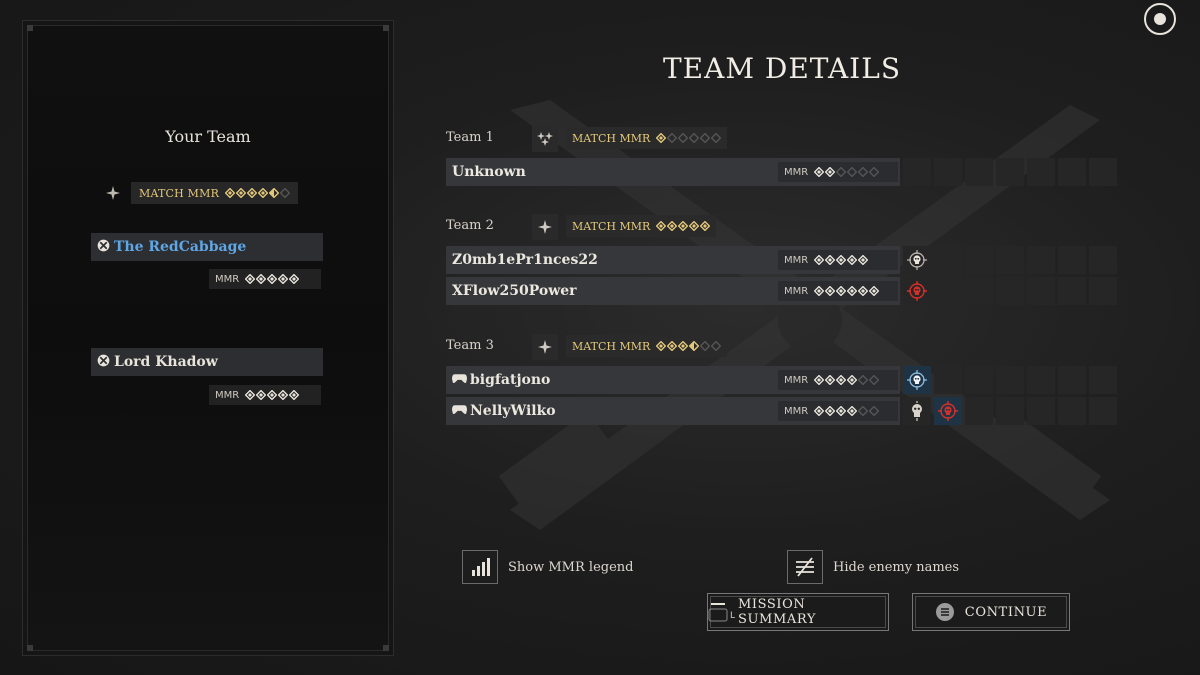  What do you see at coordinates (948, 411) in the screenshot?
I see `skull-target-red-icon` at bounding box center [948, 411].